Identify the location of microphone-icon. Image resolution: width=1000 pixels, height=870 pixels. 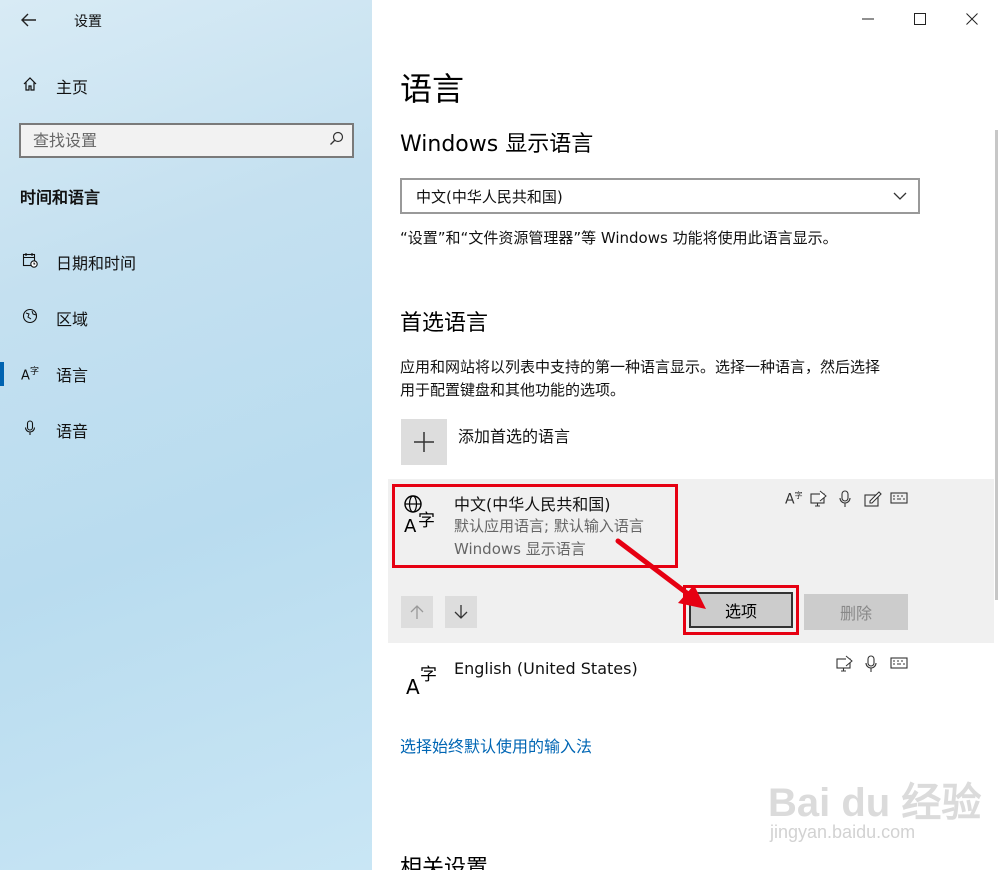
(30, 430).